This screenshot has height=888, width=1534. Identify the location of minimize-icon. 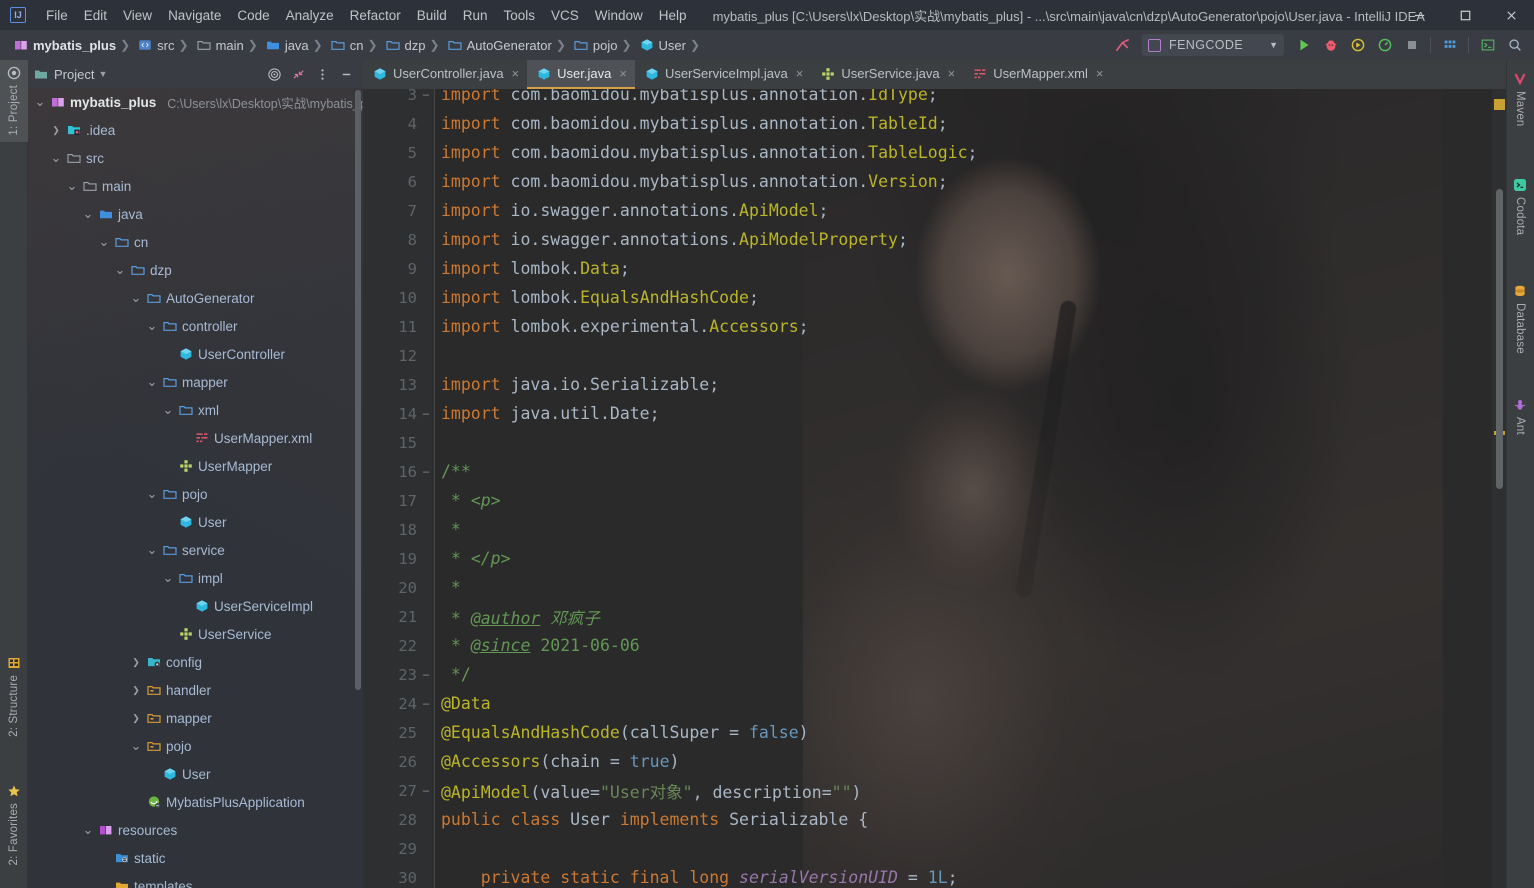
(1419, 15).